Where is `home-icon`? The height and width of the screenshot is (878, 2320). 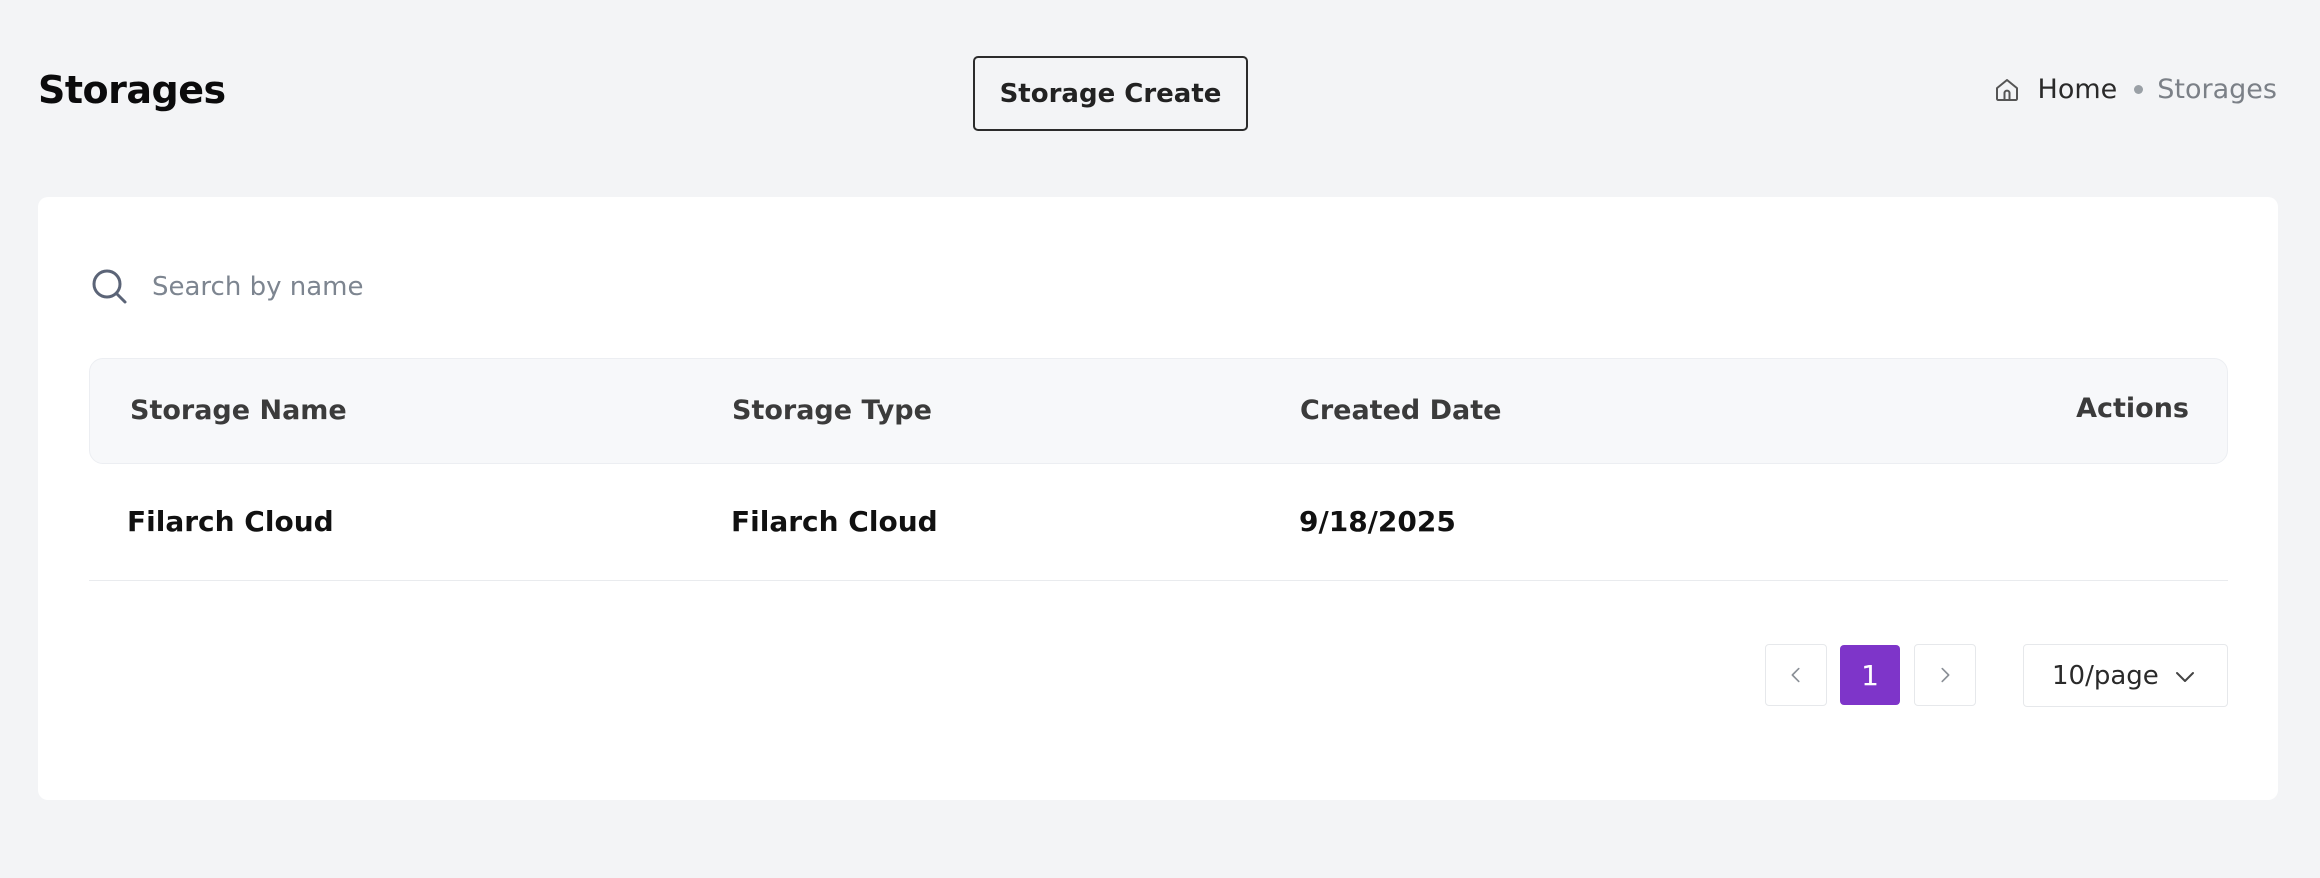 home-icon is located at coordinates (2007, 90).